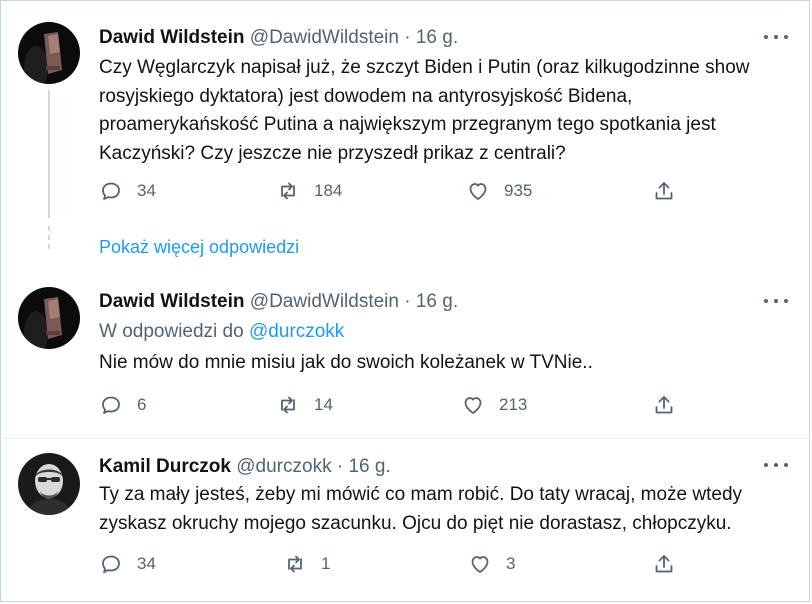 The height and width of the screenshot is (604, 812). What do you see at coordinates (122, 405) in the screenshot?
I see `reply-button: 6` at bounding box center [122, 405].